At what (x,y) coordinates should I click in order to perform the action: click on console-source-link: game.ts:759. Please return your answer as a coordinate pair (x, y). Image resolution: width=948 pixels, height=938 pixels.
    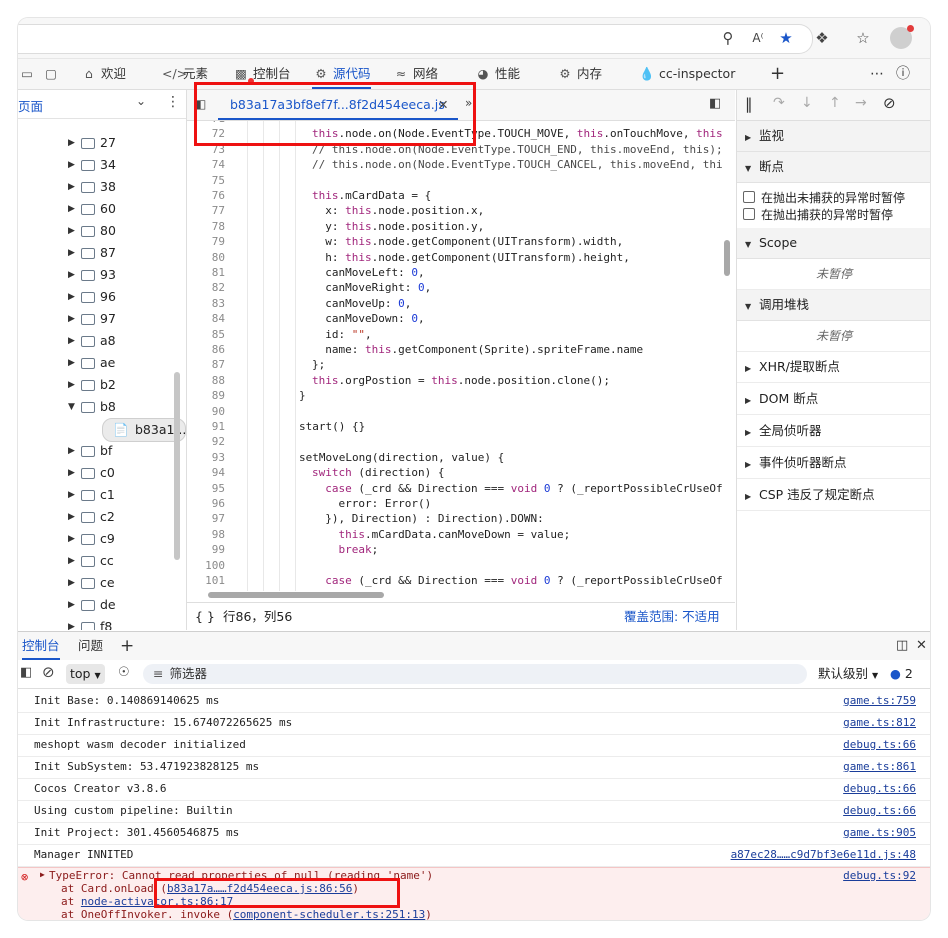
    Looking at the image, I should click on (879, 701).